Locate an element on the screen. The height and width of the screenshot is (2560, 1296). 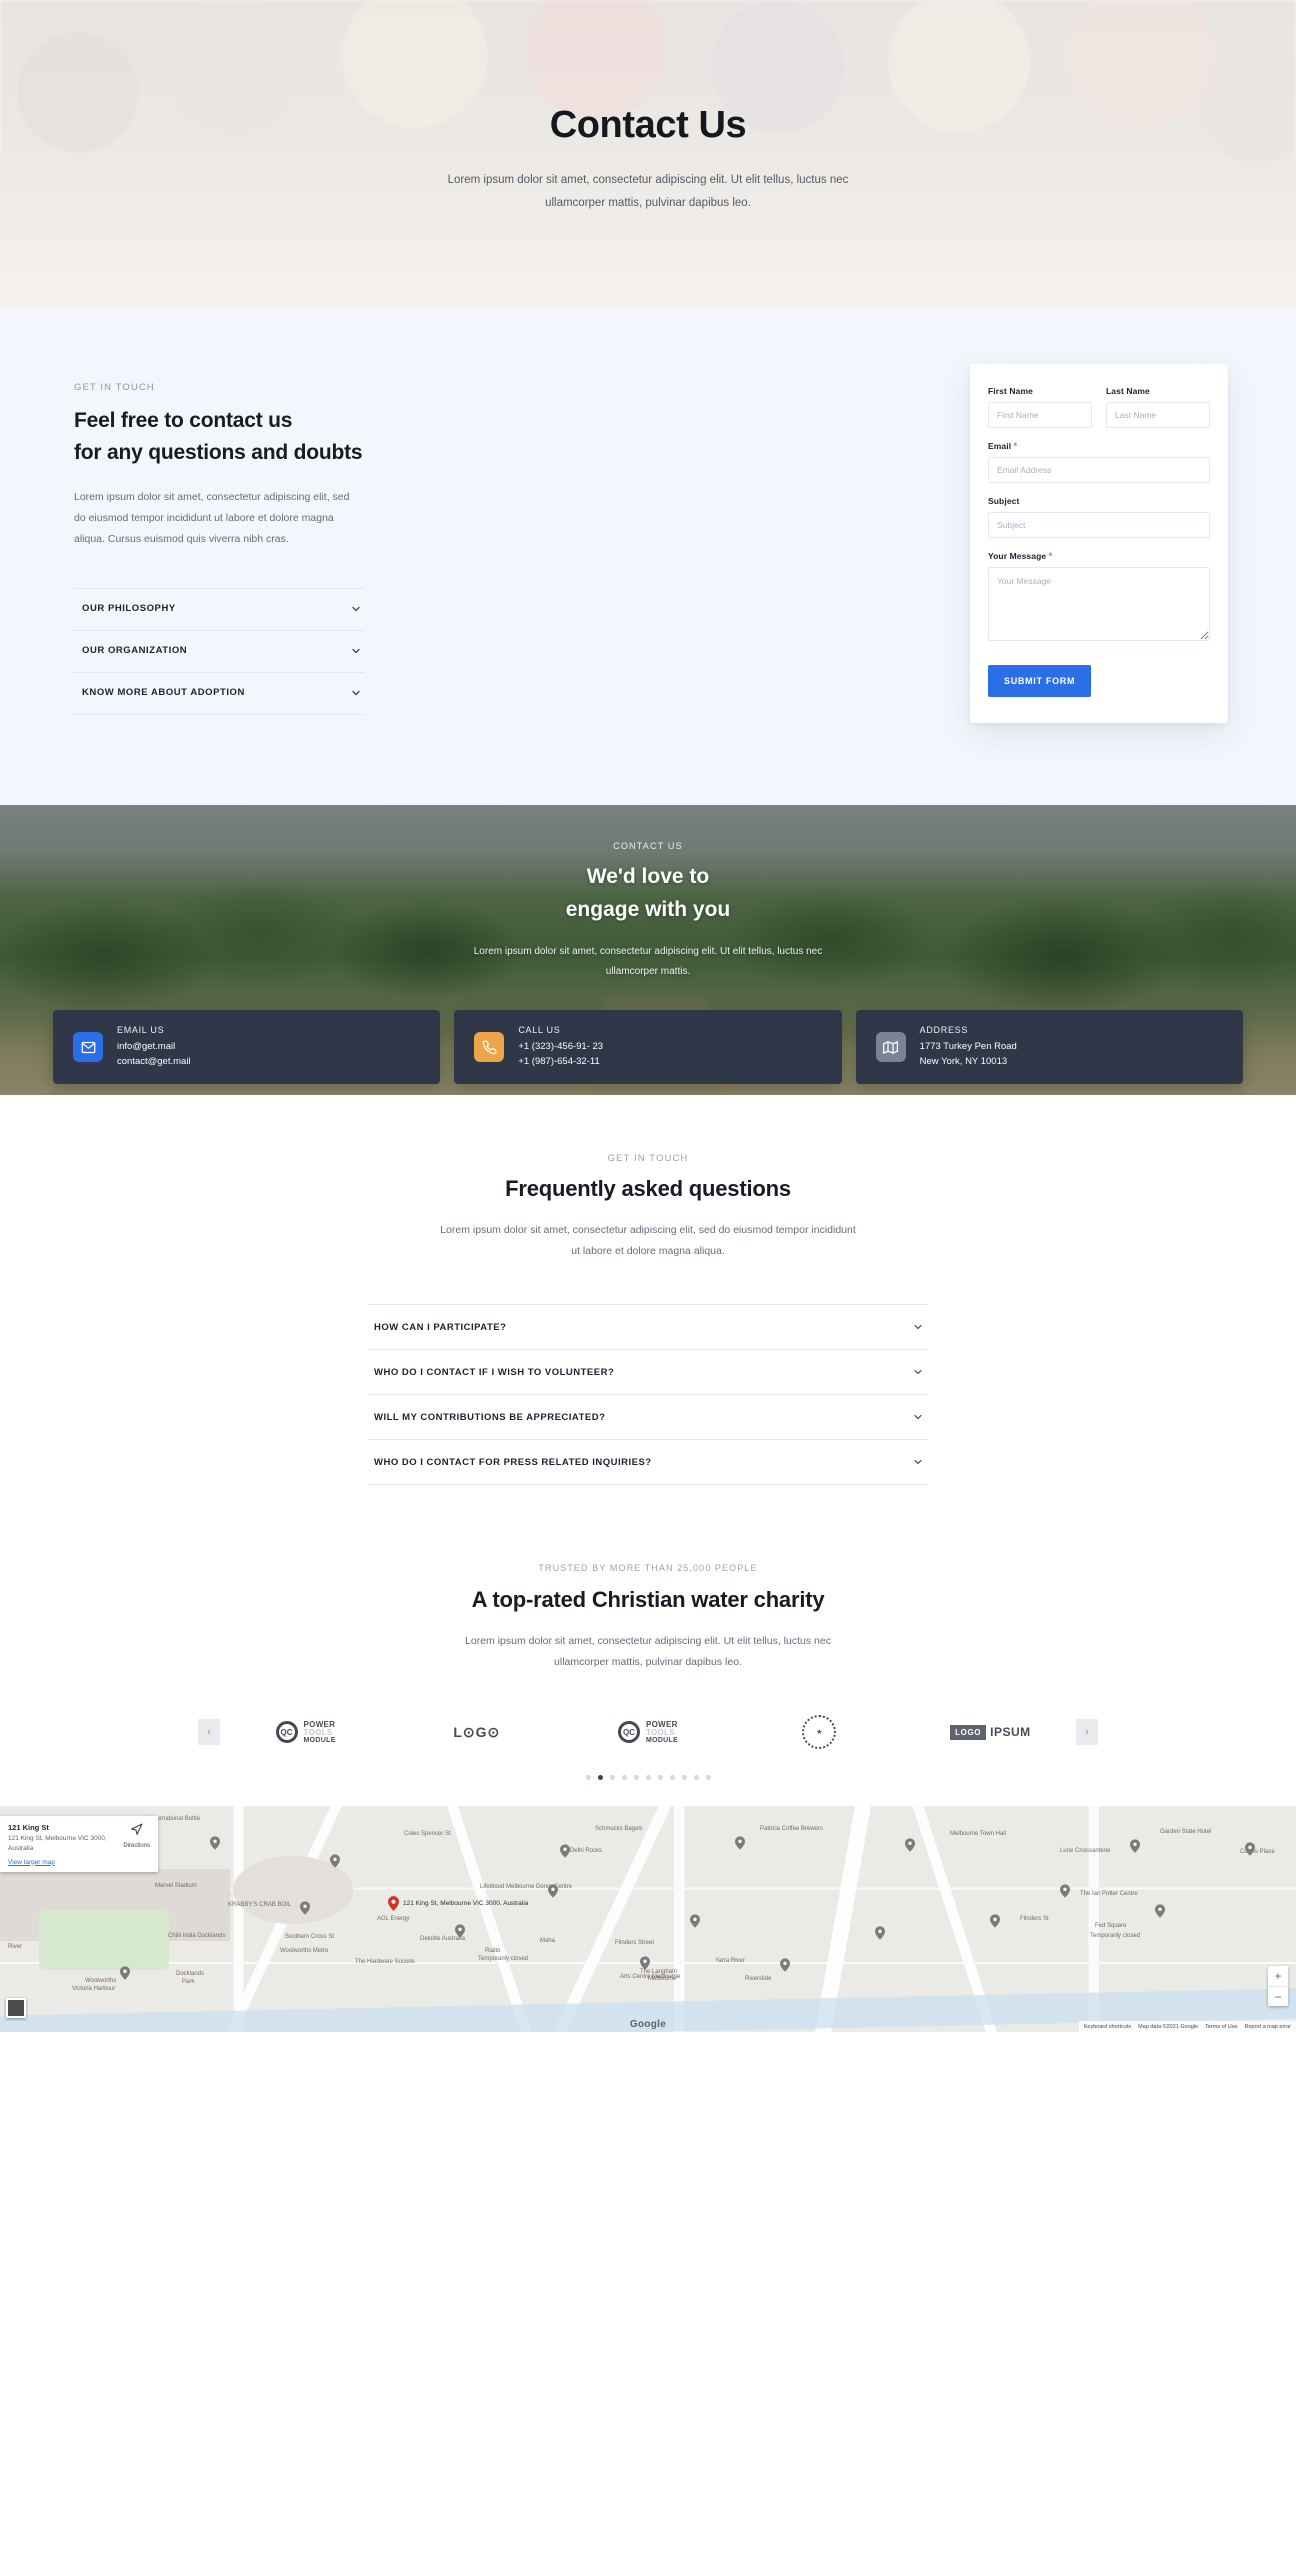
map-label: KRABBY'S CRAB BOIL is located at coordinates (260, 1905).